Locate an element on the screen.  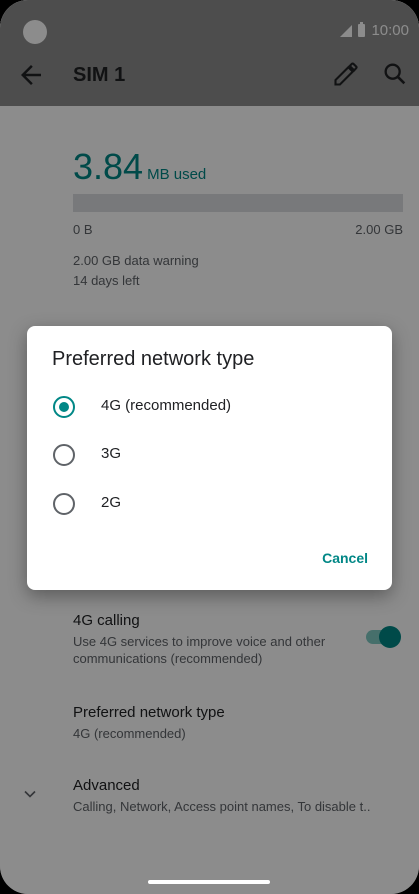
option-3g: 3G is located at coordinates (209, 454).